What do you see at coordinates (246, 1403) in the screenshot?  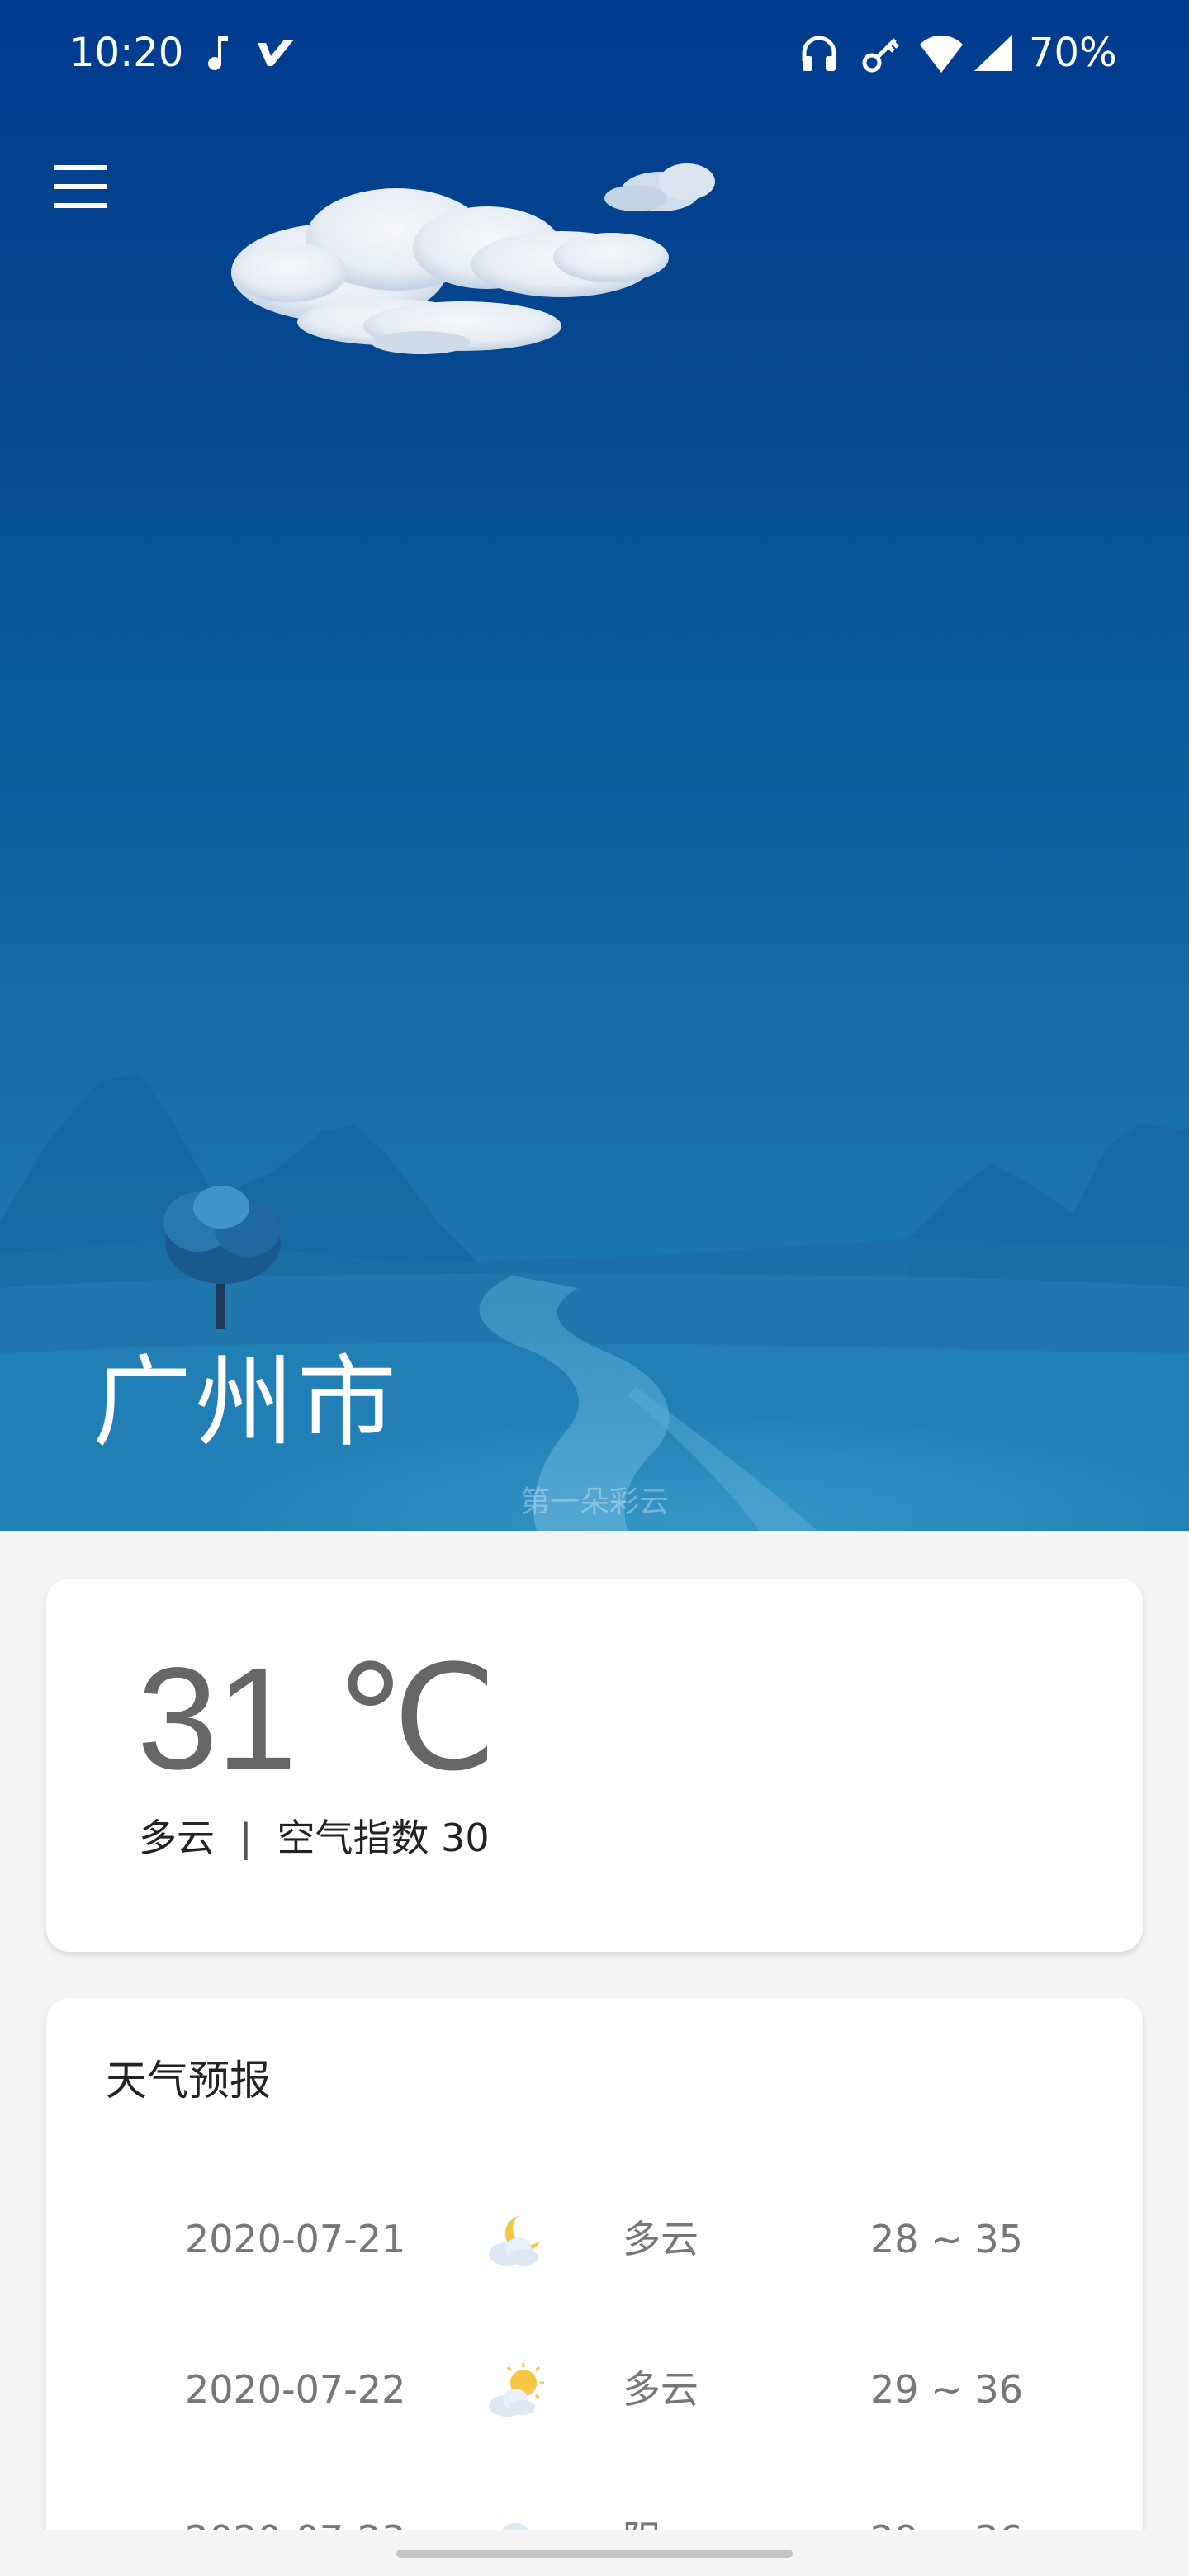 I see `city-name: 广州市` at bounding box center [246, 1403].